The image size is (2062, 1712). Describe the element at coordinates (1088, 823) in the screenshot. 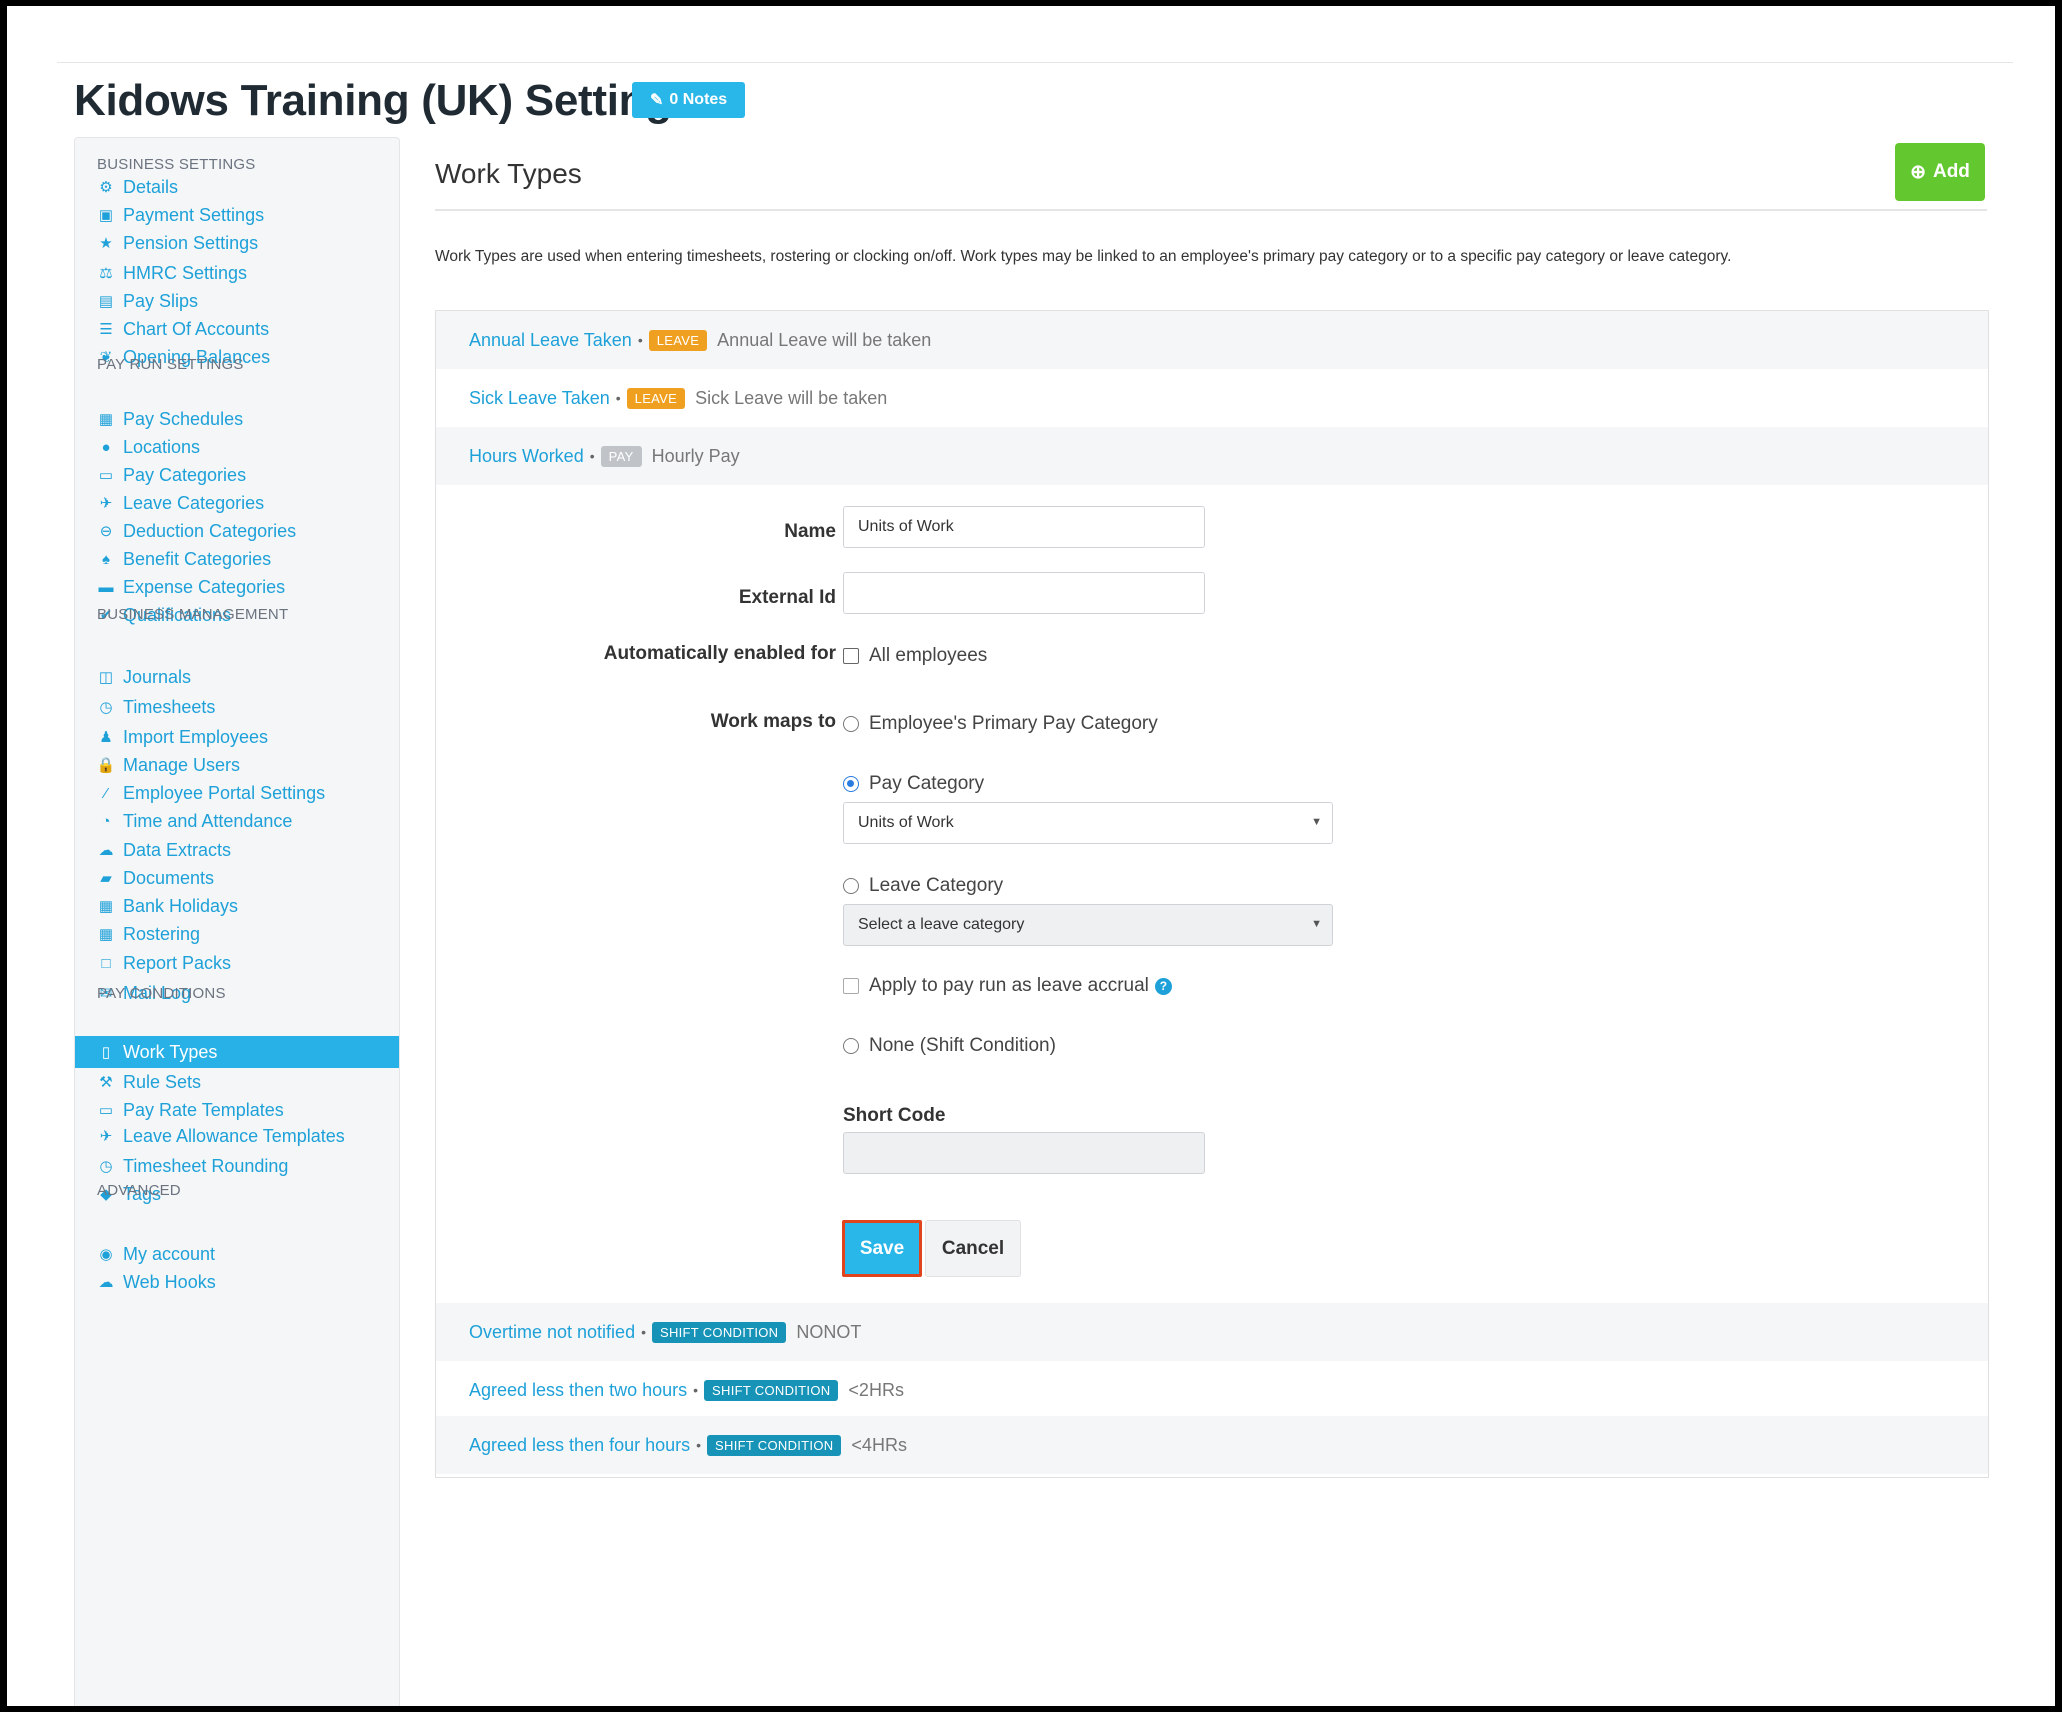

I see `pay-category-select: Units of Work ▼` at that location.